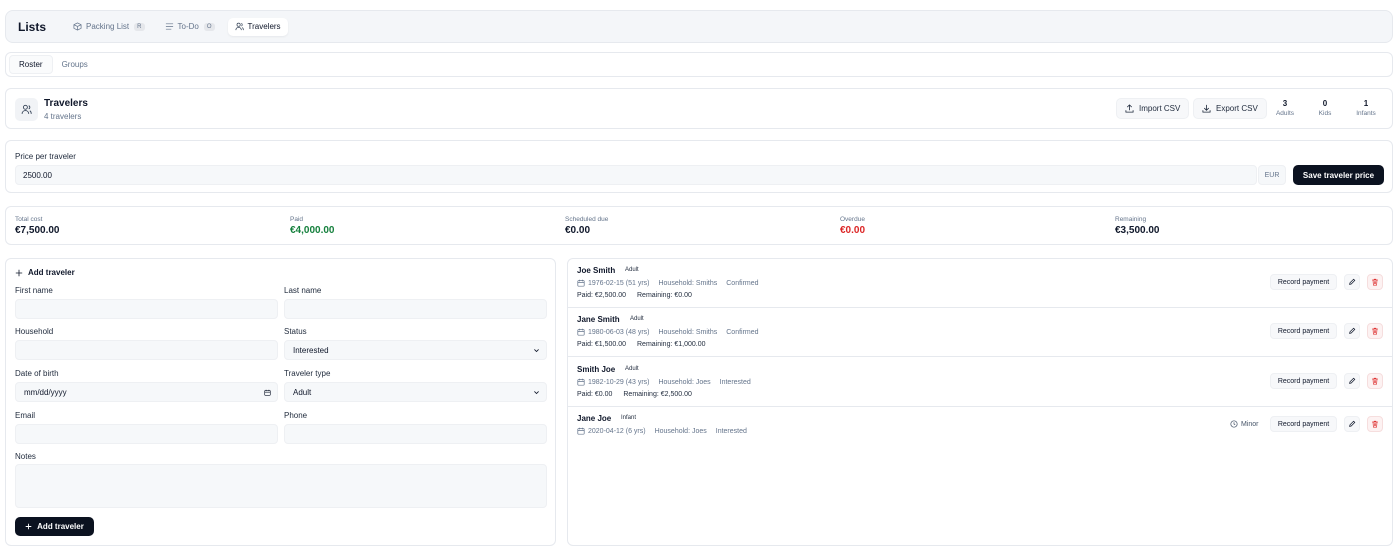  What do you see at coordinates (31, 64) in the screenshot?
I see `subtab-roster: Roster` at bounding box center [31, 64].